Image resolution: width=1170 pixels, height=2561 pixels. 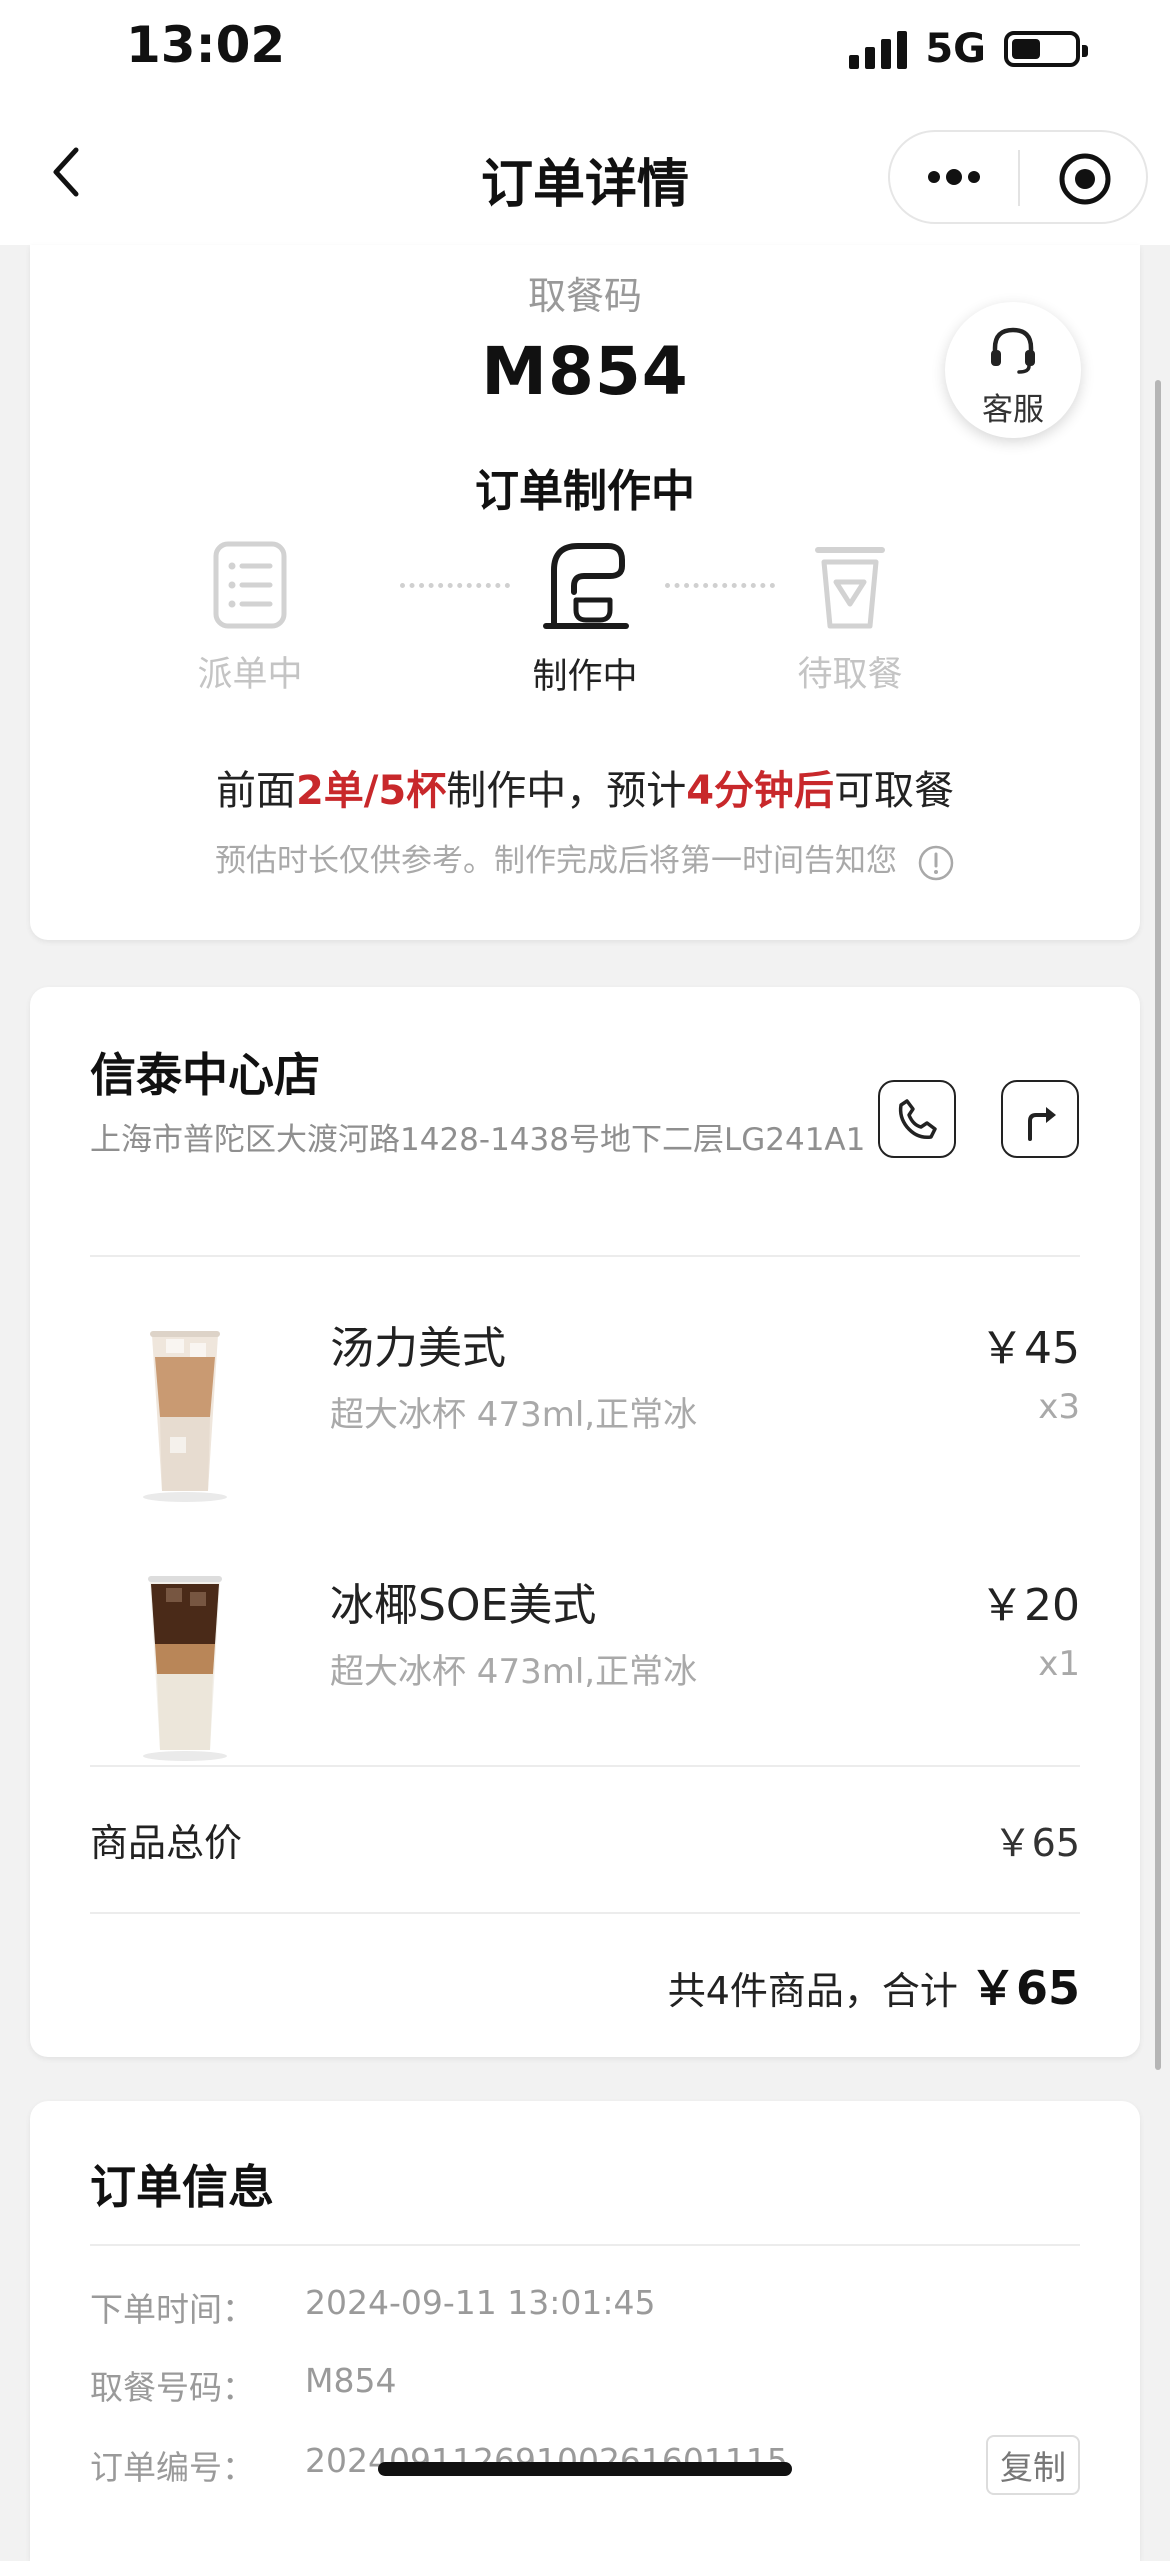 I want to click on step-dispatch: 派单中, so click(x=250, y=618).